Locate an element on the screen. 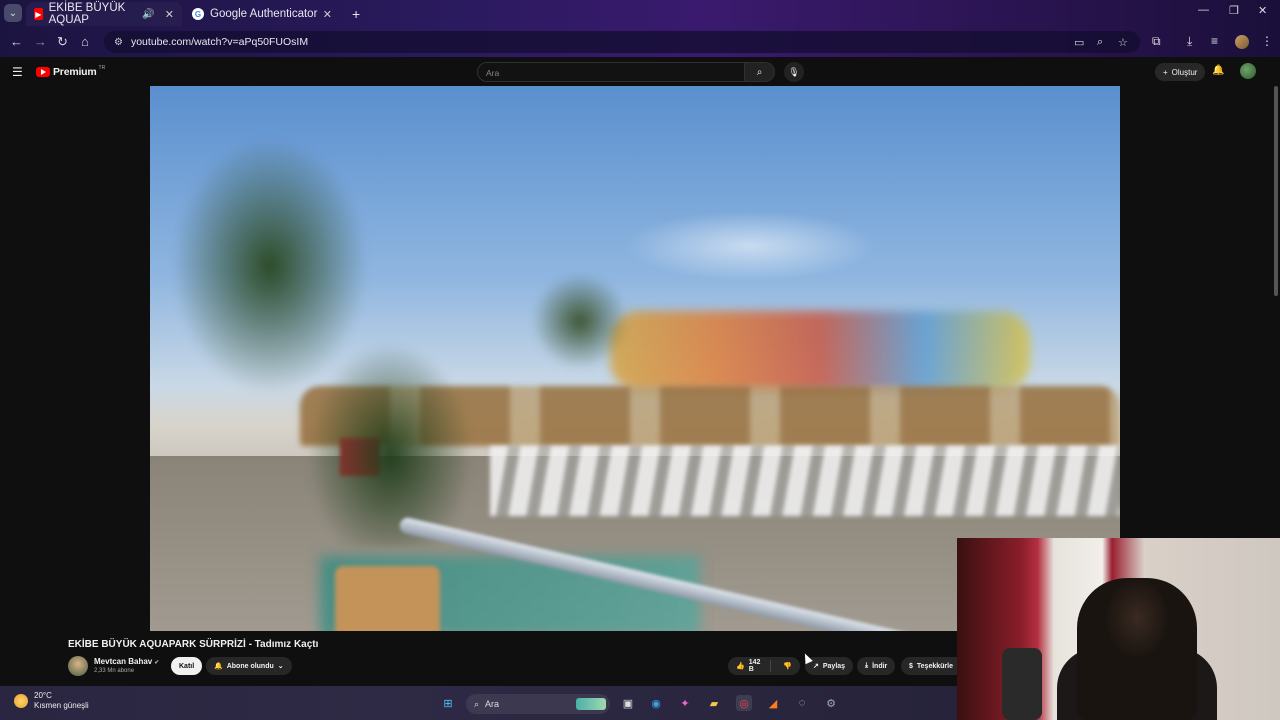 Image resolution: width=1280 pixels, height=720 pixels. join-button: Katıl is located at coordinates (187, 666).